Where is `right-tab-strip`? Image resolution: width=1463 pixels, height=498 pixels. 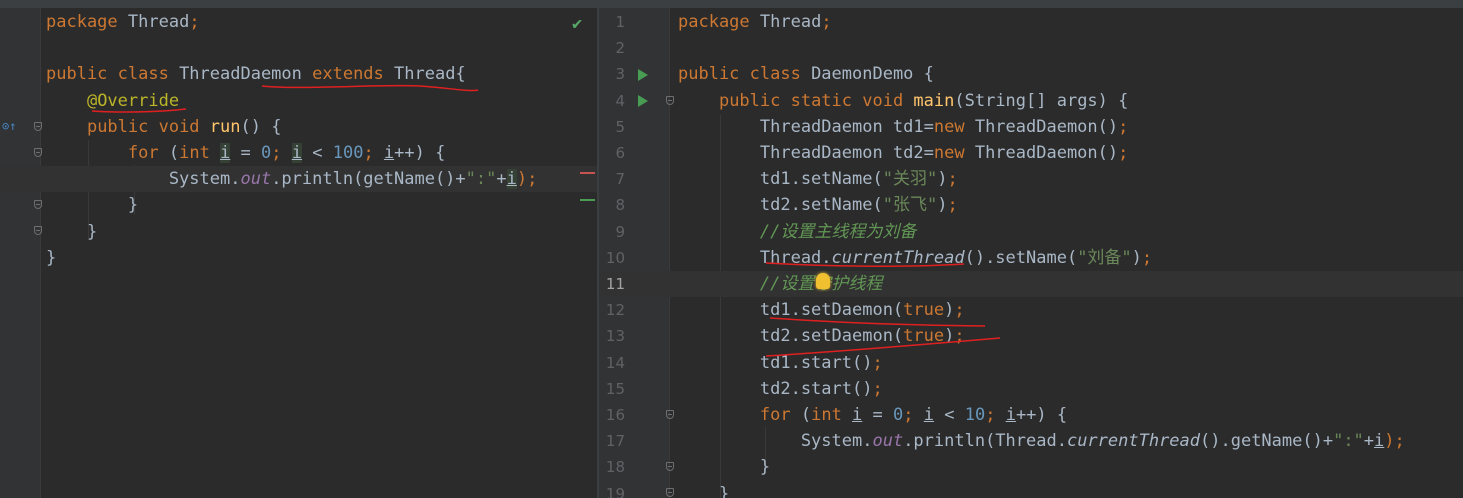 right-tab-strip is located at coordinates (1031, 4).